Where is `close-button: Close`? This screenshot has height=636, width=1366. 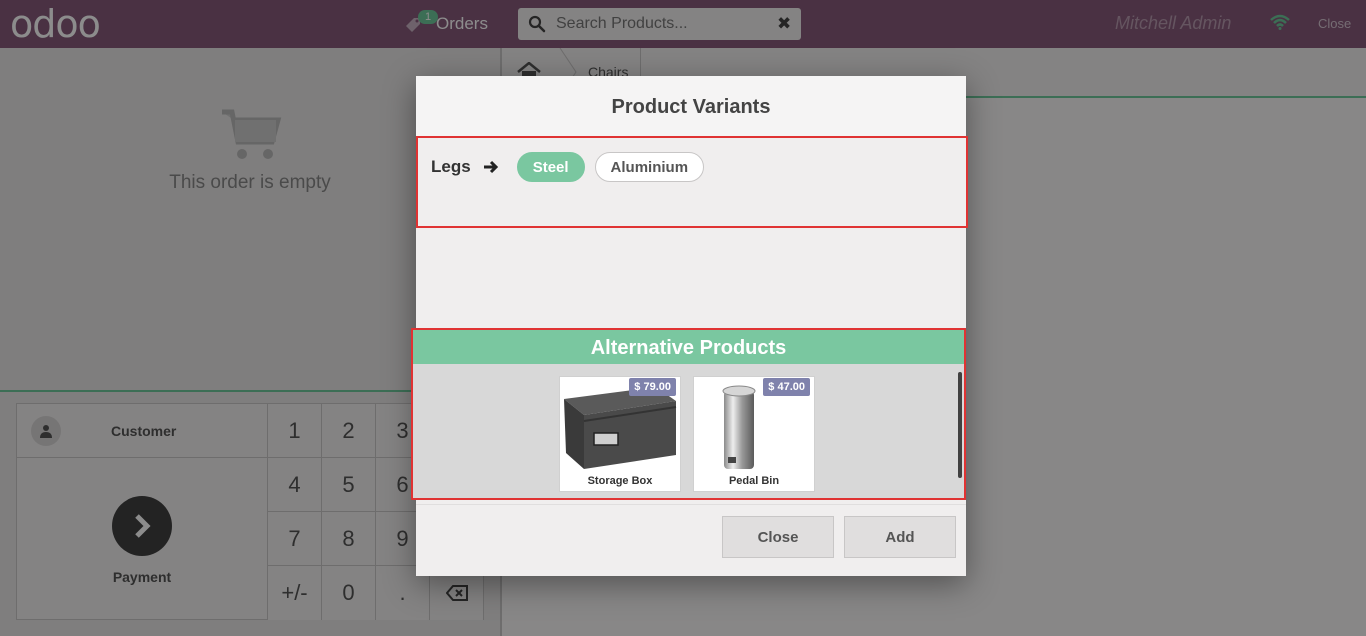
close-button: Close is located at coordinates (778, 537).